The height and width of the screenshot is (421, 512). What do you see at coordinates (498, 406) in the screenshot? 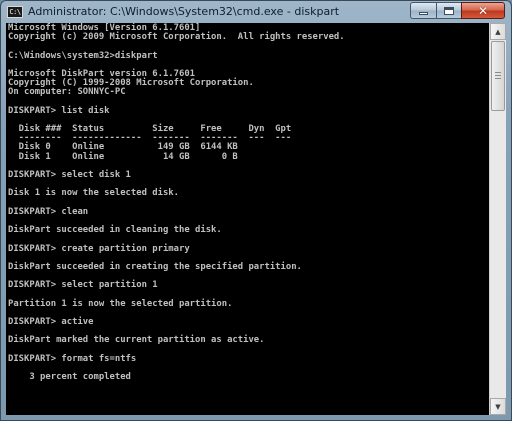
I see `scroll-down-arrow-icon: ▼` at bounding box center [498, 406].